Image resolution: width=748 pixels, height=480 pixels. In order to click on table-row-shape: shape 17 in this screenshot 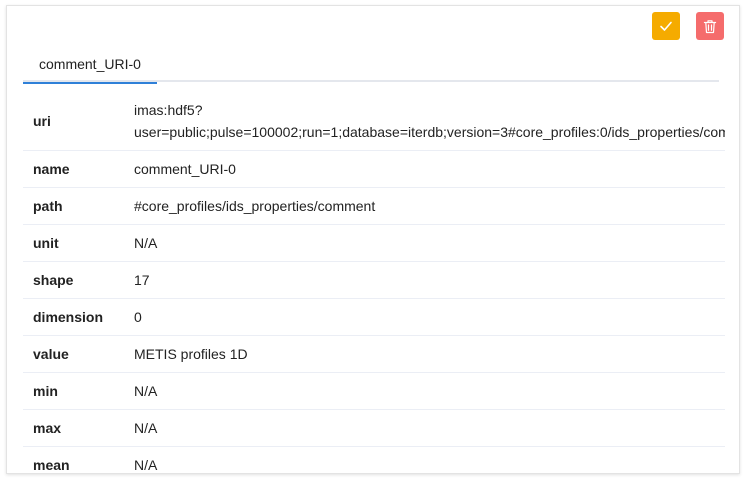, I will do `click(374, 280)`.